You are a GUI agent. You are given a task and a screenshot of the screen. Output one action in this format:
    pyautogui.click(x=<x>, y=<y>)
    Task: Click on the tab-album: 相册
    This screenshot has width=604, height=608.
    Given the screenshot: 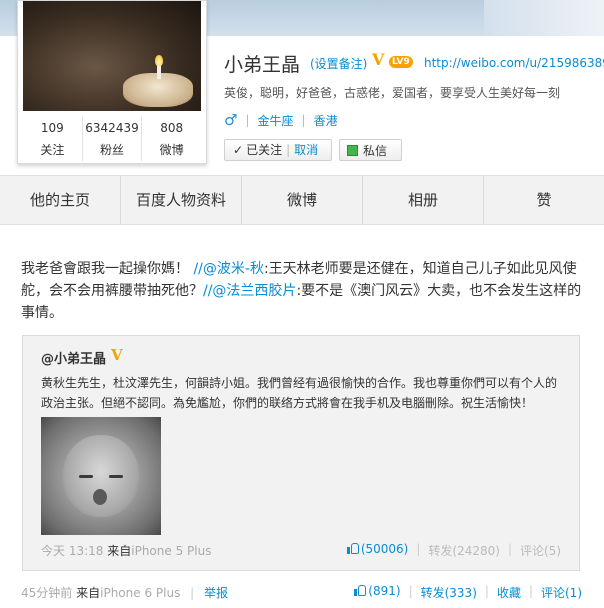 What is the action you would take?
    pyautogui.click(x=423, y=200)
    